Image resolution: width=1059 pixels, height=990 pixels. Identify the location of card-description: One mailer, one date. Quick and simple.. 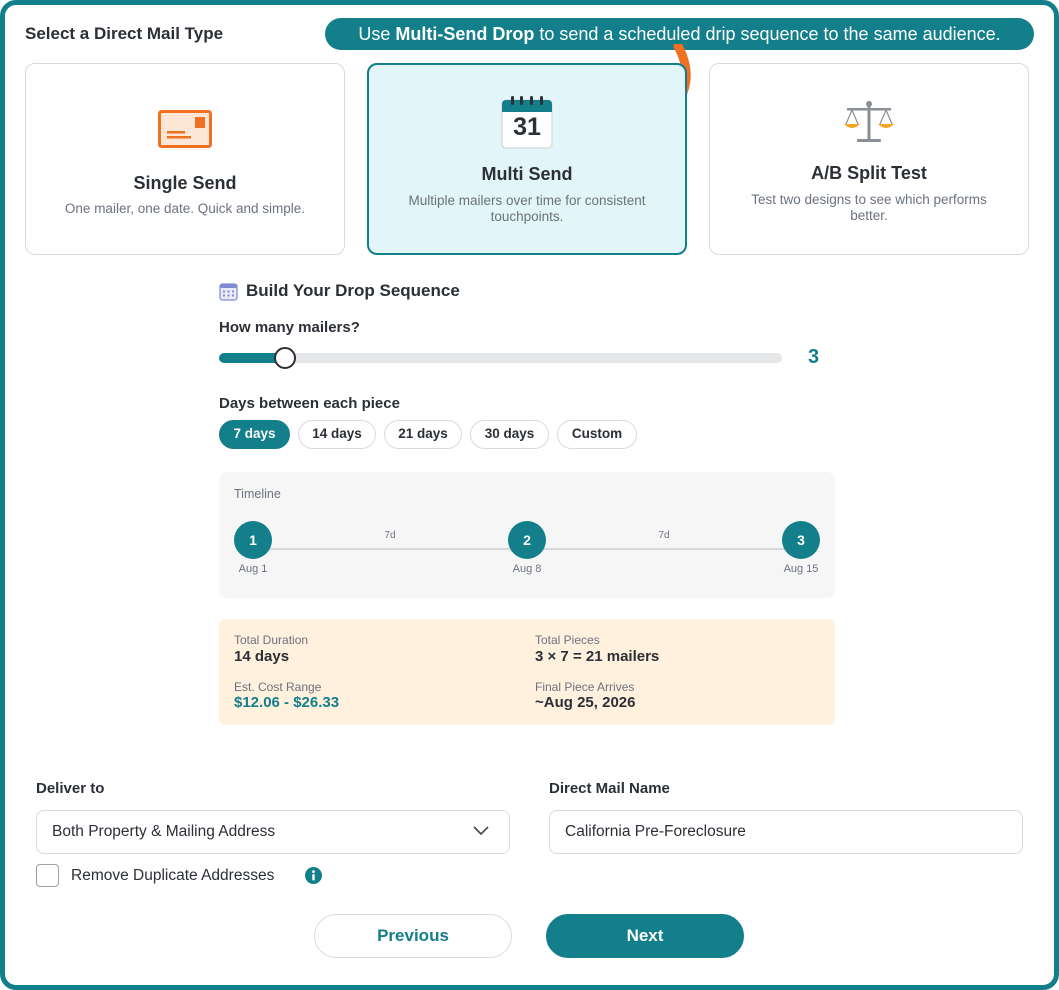
(185, 208).